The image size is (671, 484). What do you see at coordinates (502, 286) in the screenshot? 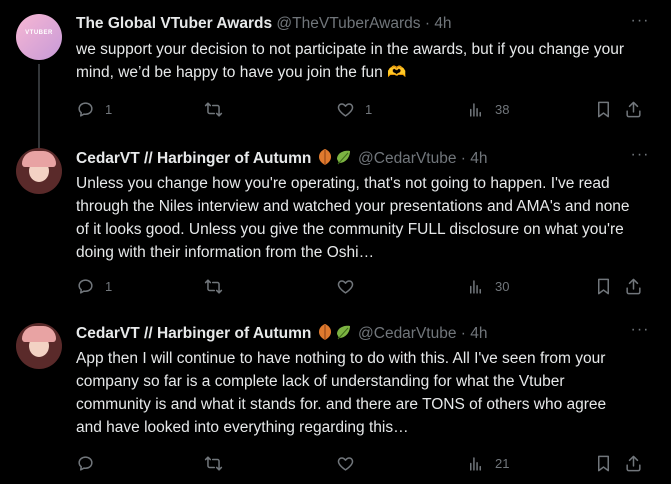
I see `view-count: 30` at bounding box center [502, 286].